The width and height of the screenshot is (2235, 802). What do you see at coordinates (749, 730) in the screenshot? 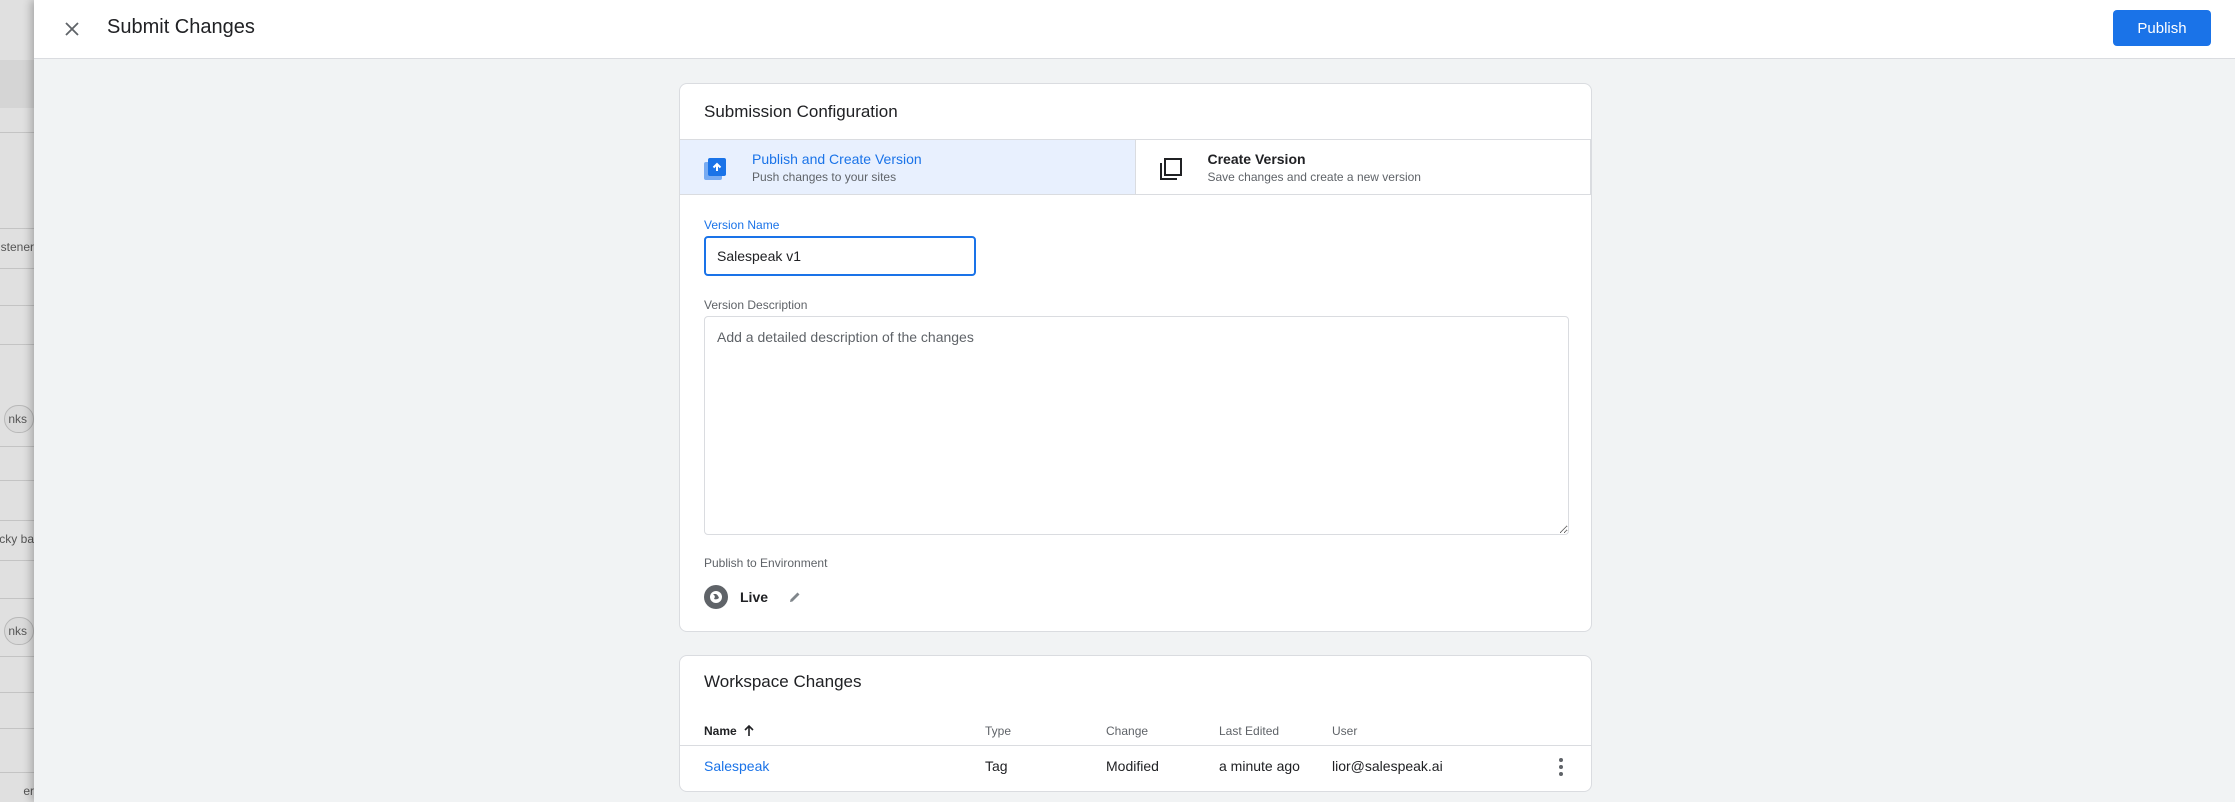
I see `arrow-up-icon` at bounding box center [749, 730].